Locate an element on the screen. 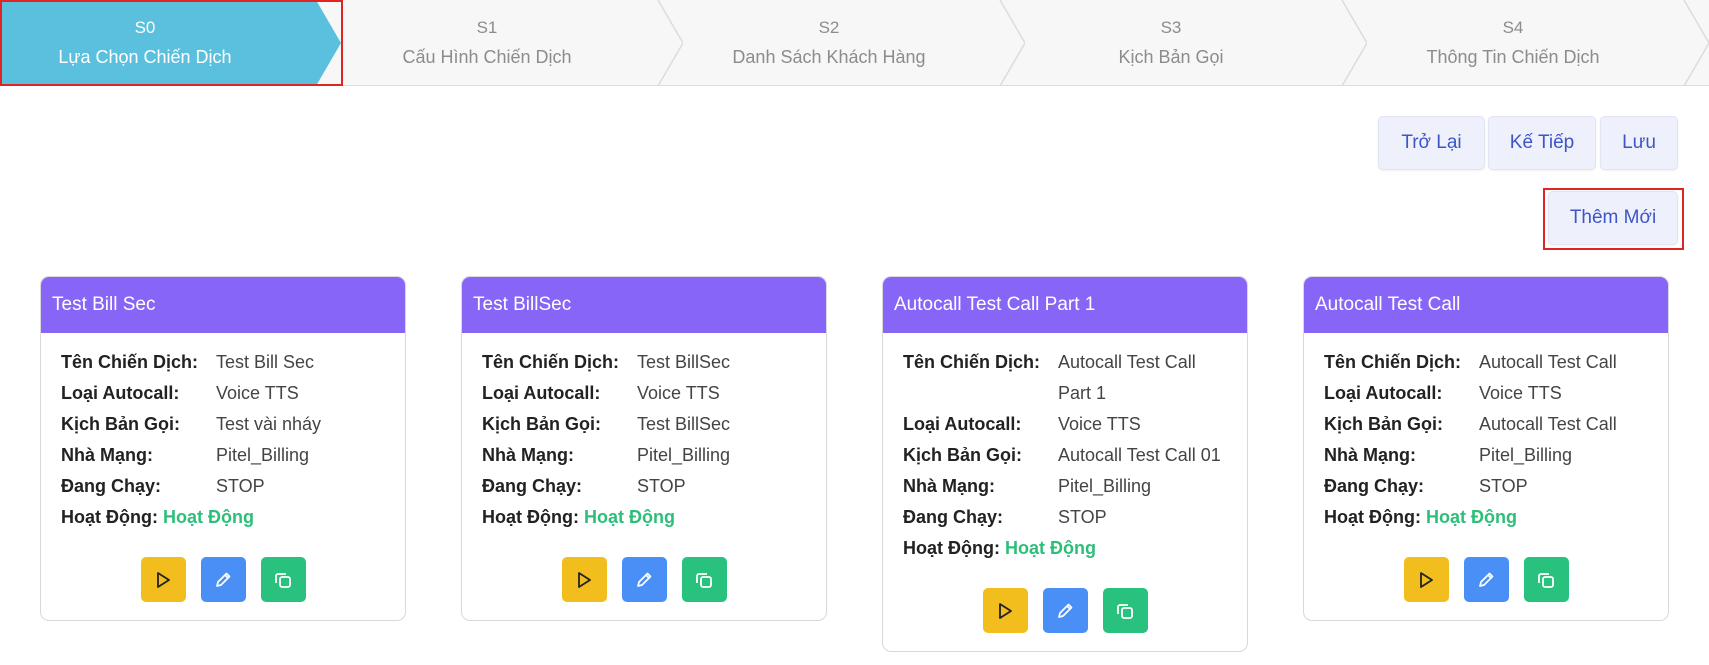 The image size is (1709, 665). campaign-script-value: Autocall Test Call 01 is located at coordinates (1139, 455).